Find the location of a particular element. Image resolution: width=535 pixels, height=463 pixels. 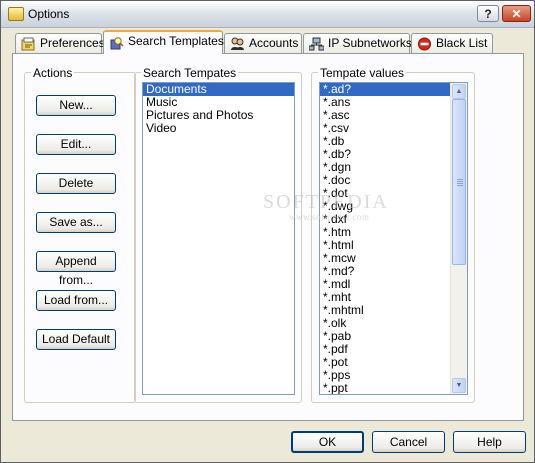

tab-ip-subnetworks: IP Subnetworks is located at coordinates (357, 43).